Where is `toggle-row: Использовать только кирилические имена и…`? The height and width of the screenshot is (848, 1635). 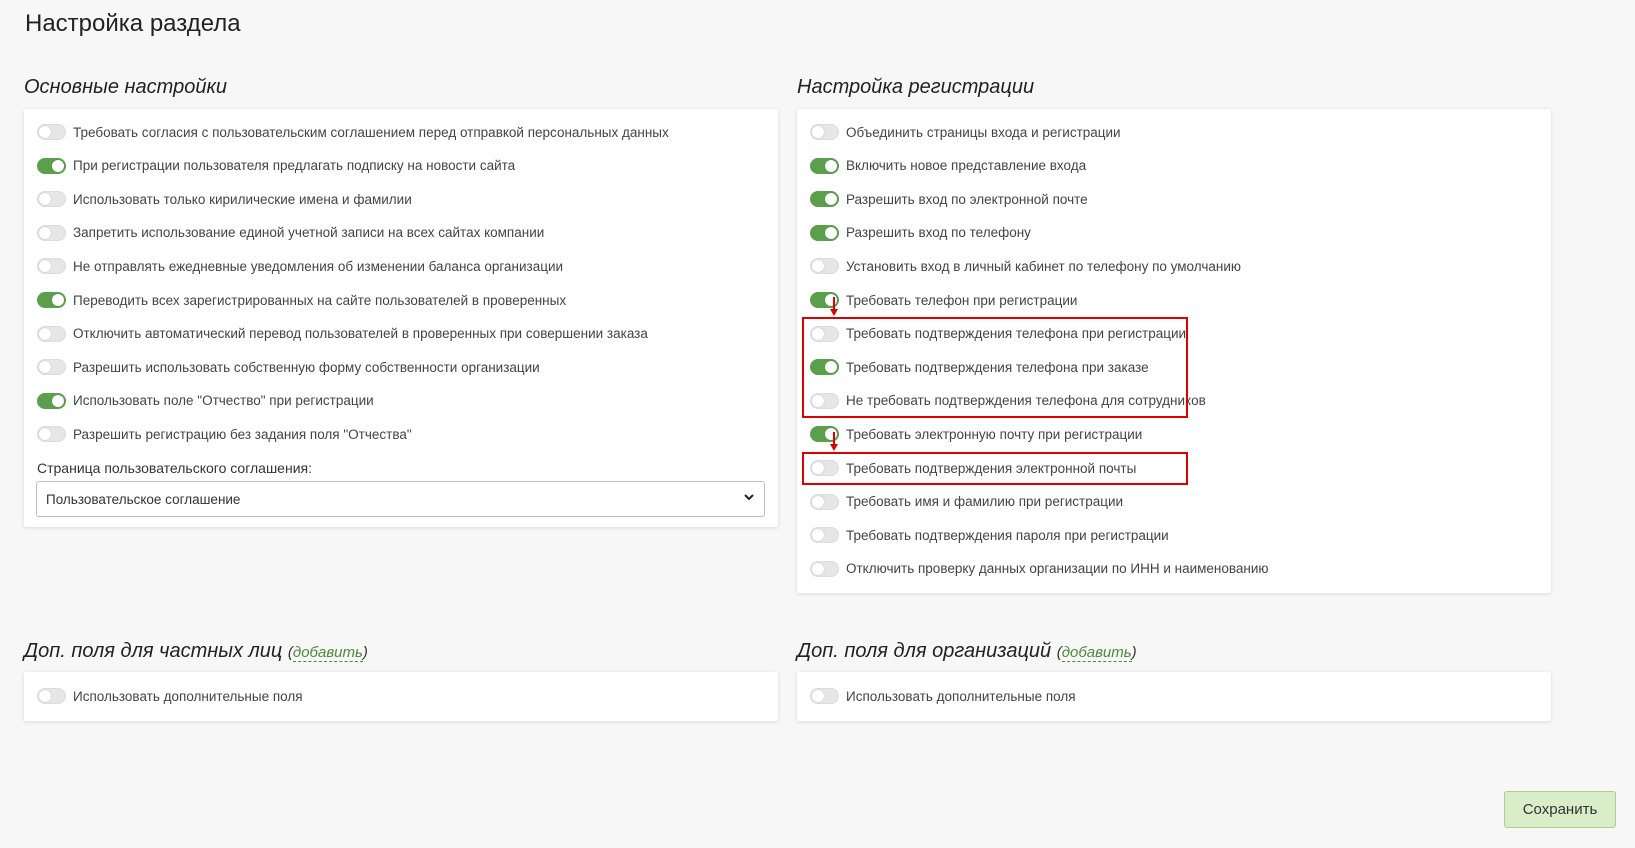 toggle-row: Использовать только кирилические имена и… is located at coordinates (224, 199).